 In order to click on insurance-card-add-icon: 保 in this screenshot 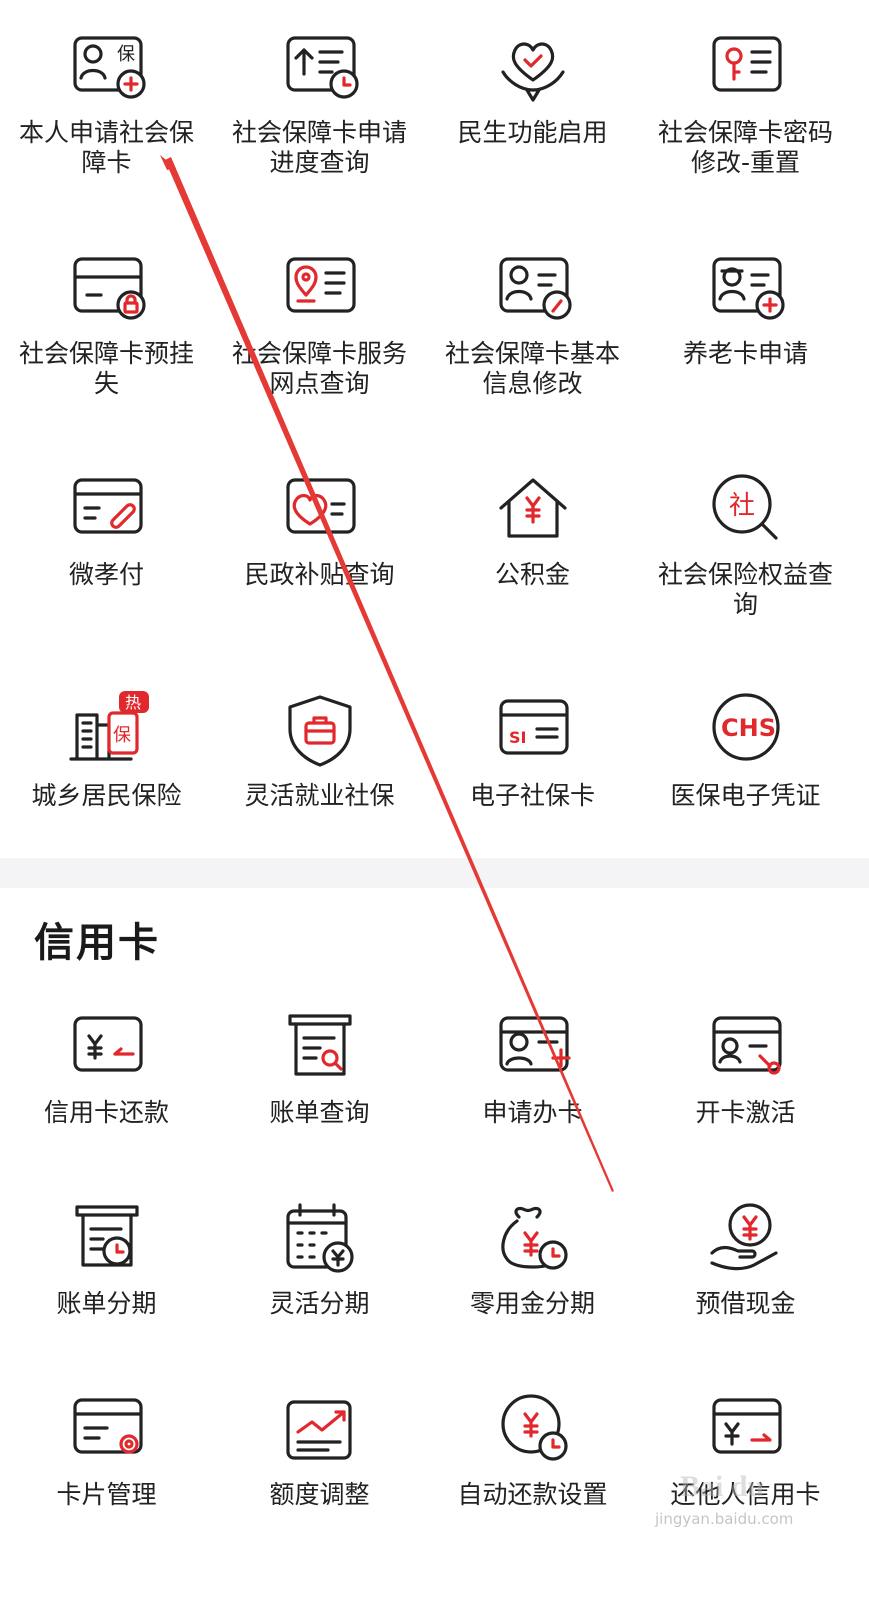, I will do `click(109, 67)`.